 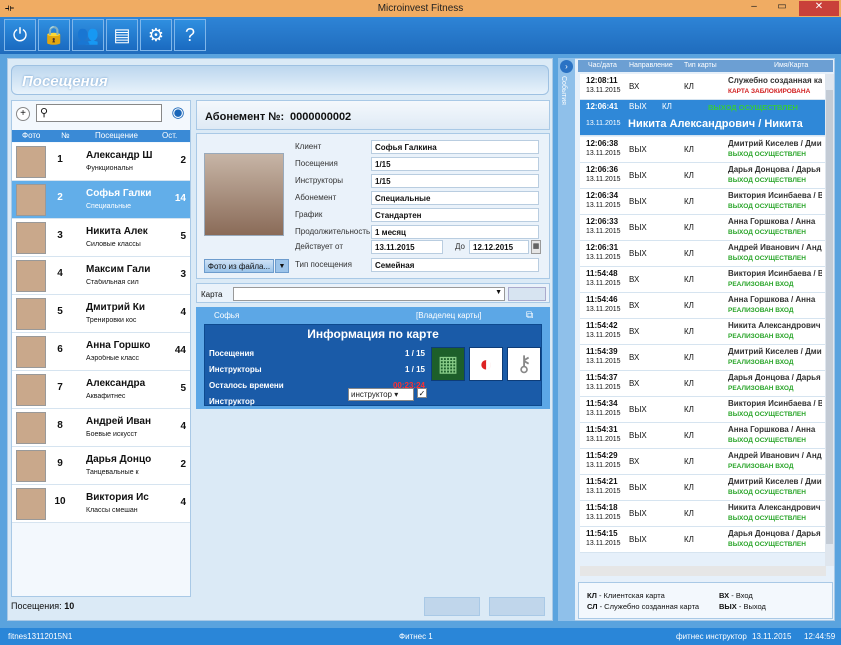 What do you see at coordinates (651, 65) in the screenshot?
I see `col-direction: Направление` at bounding box center [651, 65].